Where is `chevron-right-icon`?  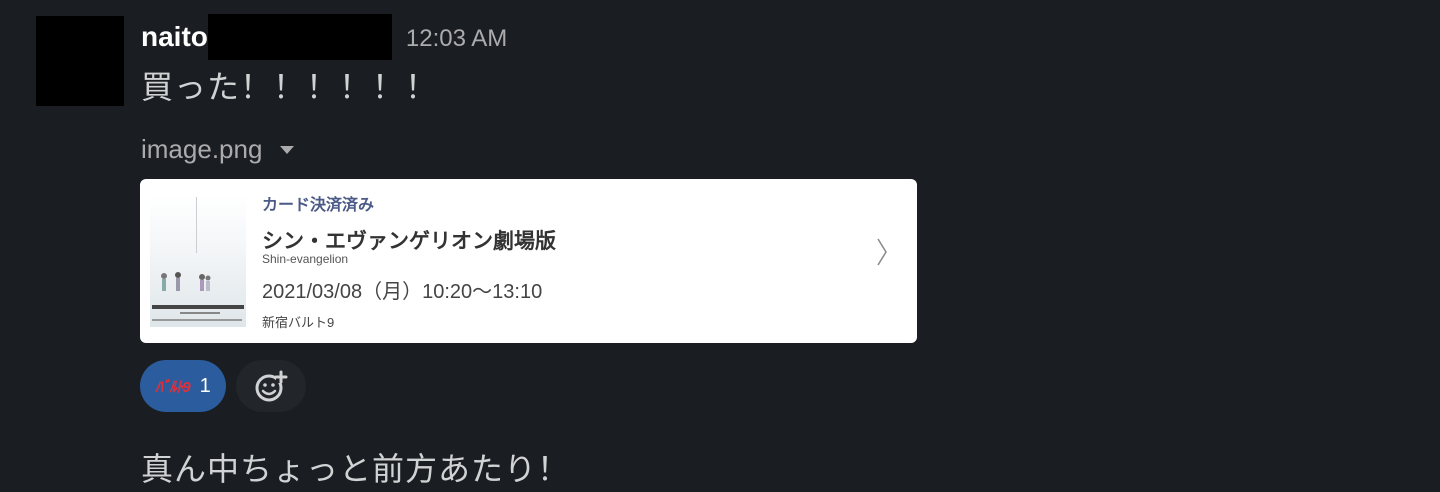
chevron-right-icon is located at coordinates (882, 252).